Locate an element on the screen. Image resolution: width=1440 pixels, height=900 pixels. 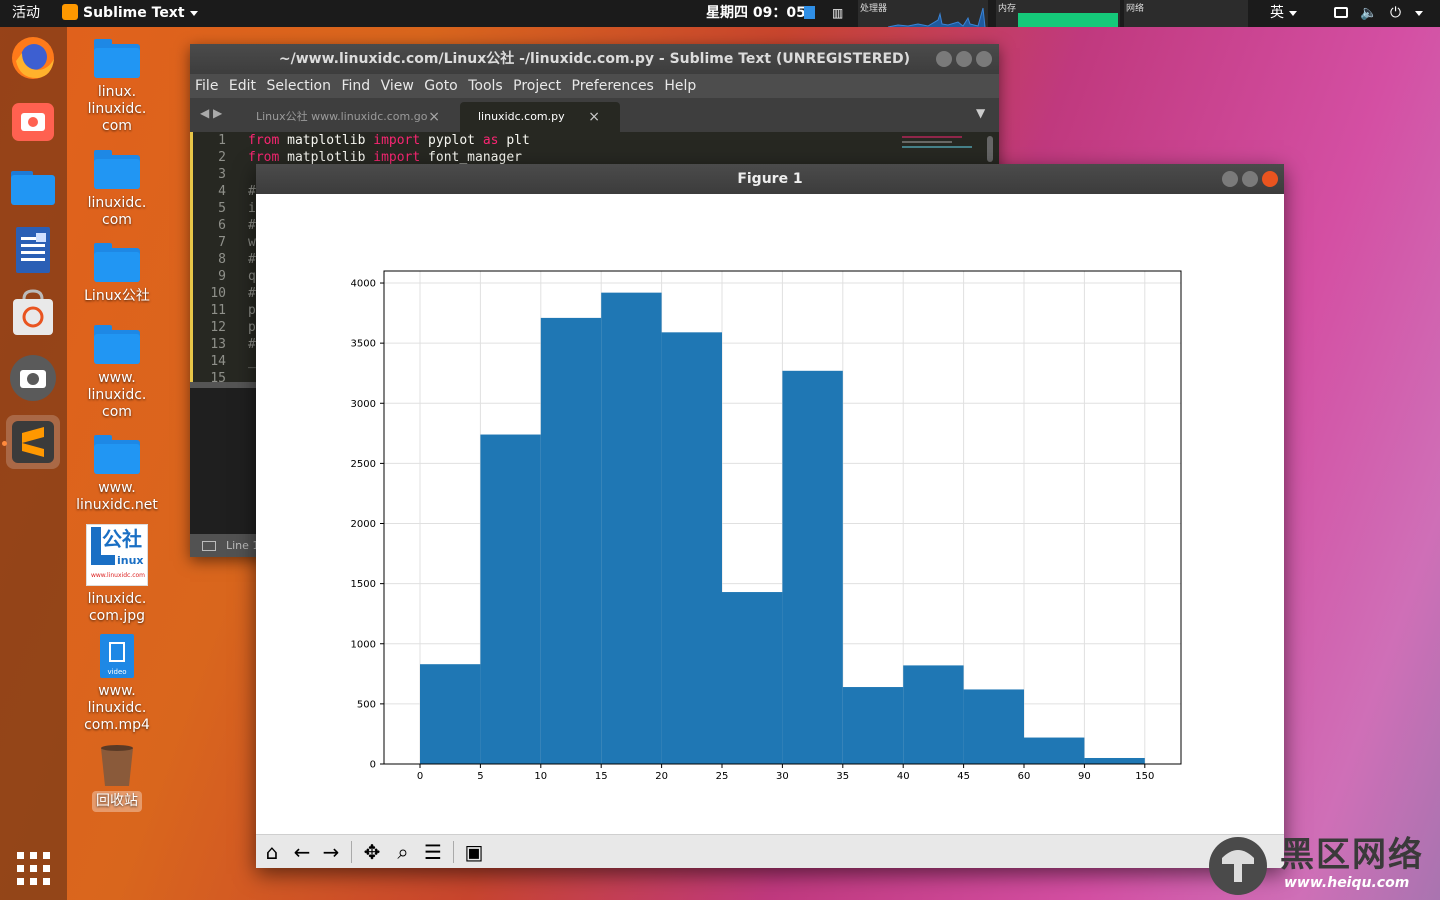
tab-label: linuxidc.com.py is located at coordinates (521, 116).